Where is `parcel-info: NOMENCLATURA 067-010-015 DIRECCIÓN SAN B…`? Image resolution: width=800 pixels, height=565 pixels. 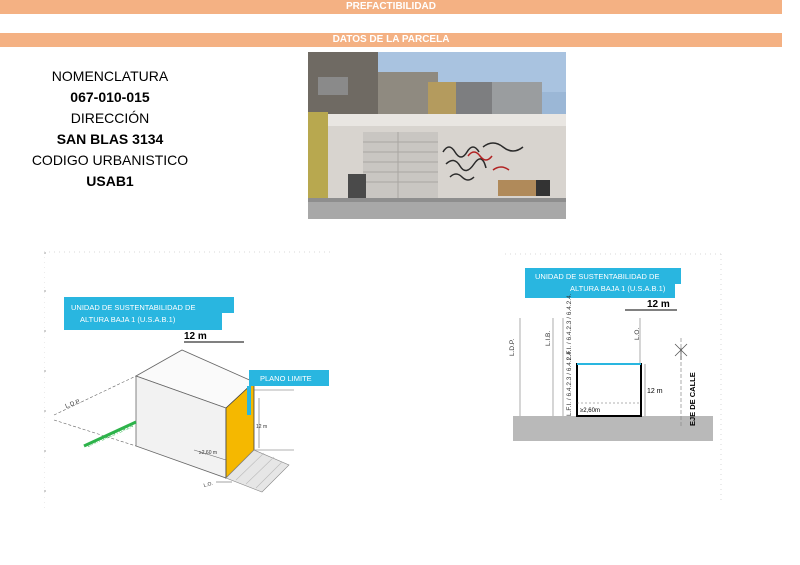
parcel-info: NOMENCLATURA 067-010-015 DIRECCIÓN SAN B… is located at coordinates (110, 129).